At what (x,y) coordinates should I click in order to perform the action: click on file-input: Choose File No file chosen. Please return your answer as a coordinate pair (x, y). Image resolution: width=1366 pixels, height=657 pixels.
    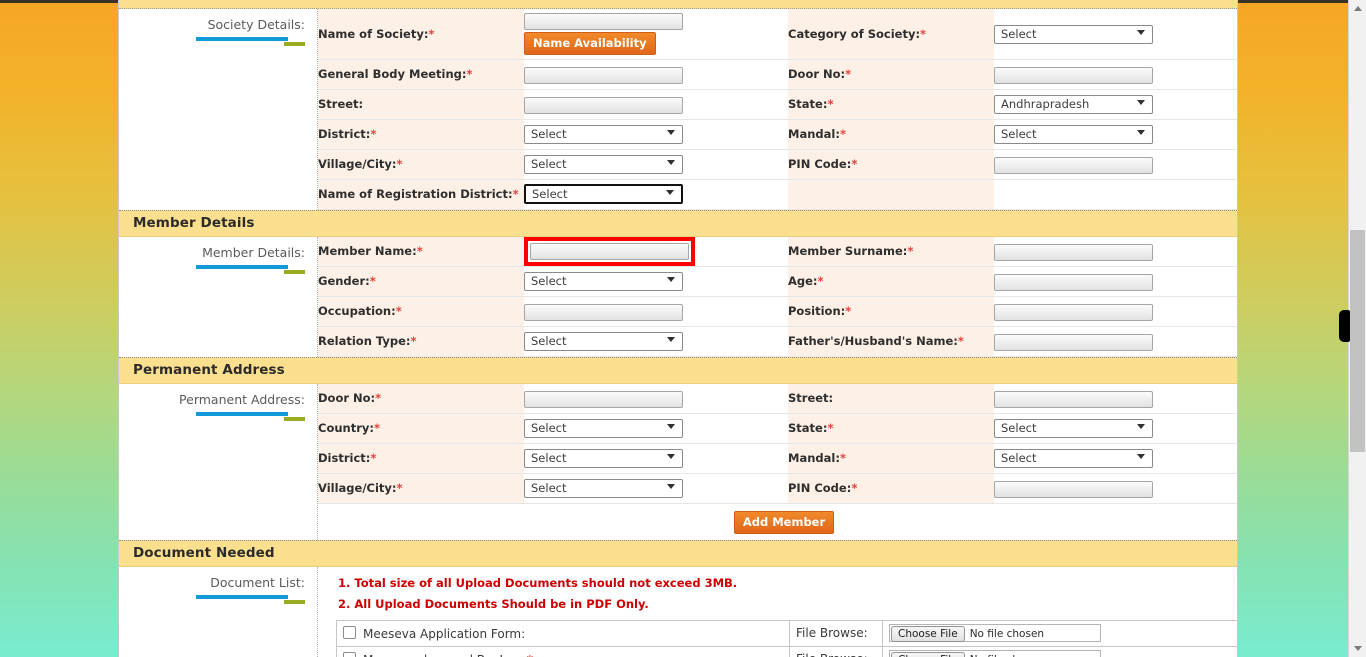
    Looking at the image, I should click on (995, 633).